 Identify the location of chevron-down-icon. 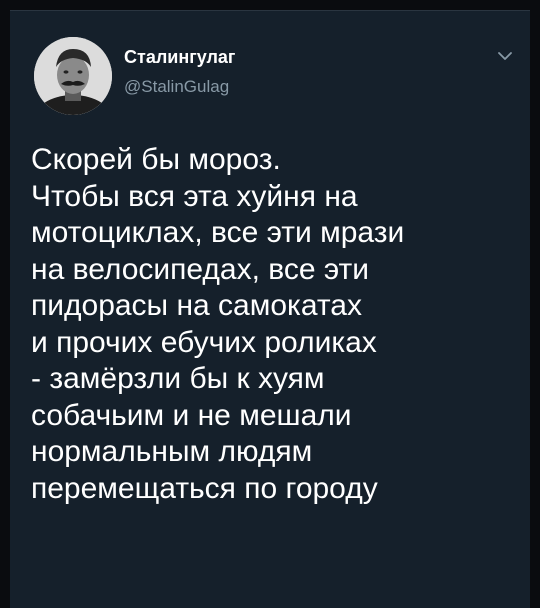
(505, 56).